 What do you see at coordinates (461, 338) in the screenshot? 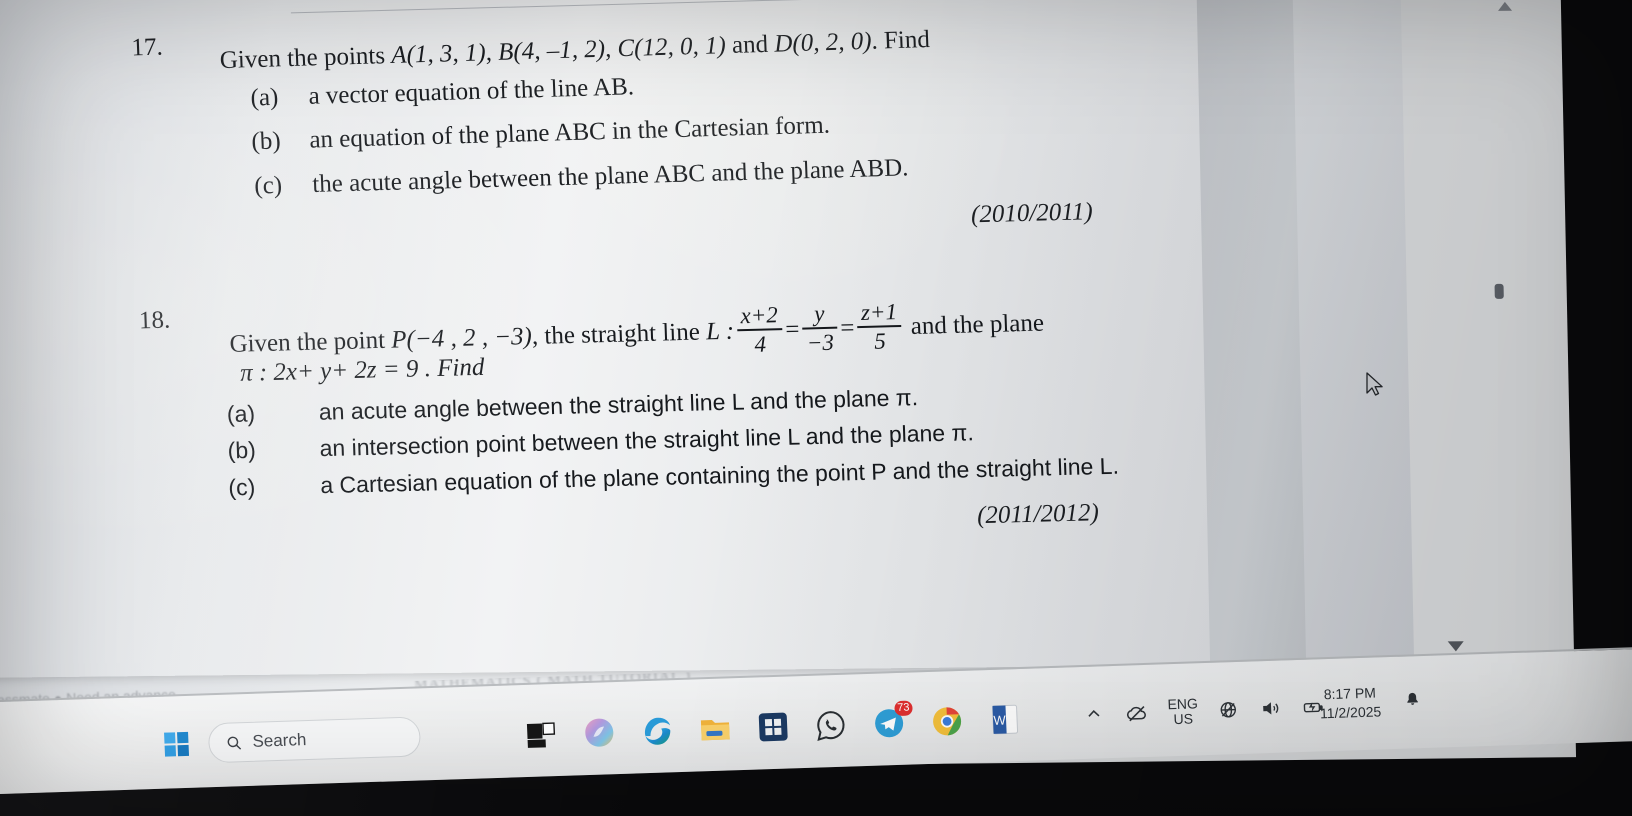
I see `q18-point-p: P(−4 , 2 , −3)` at bounding box center [461, 338].